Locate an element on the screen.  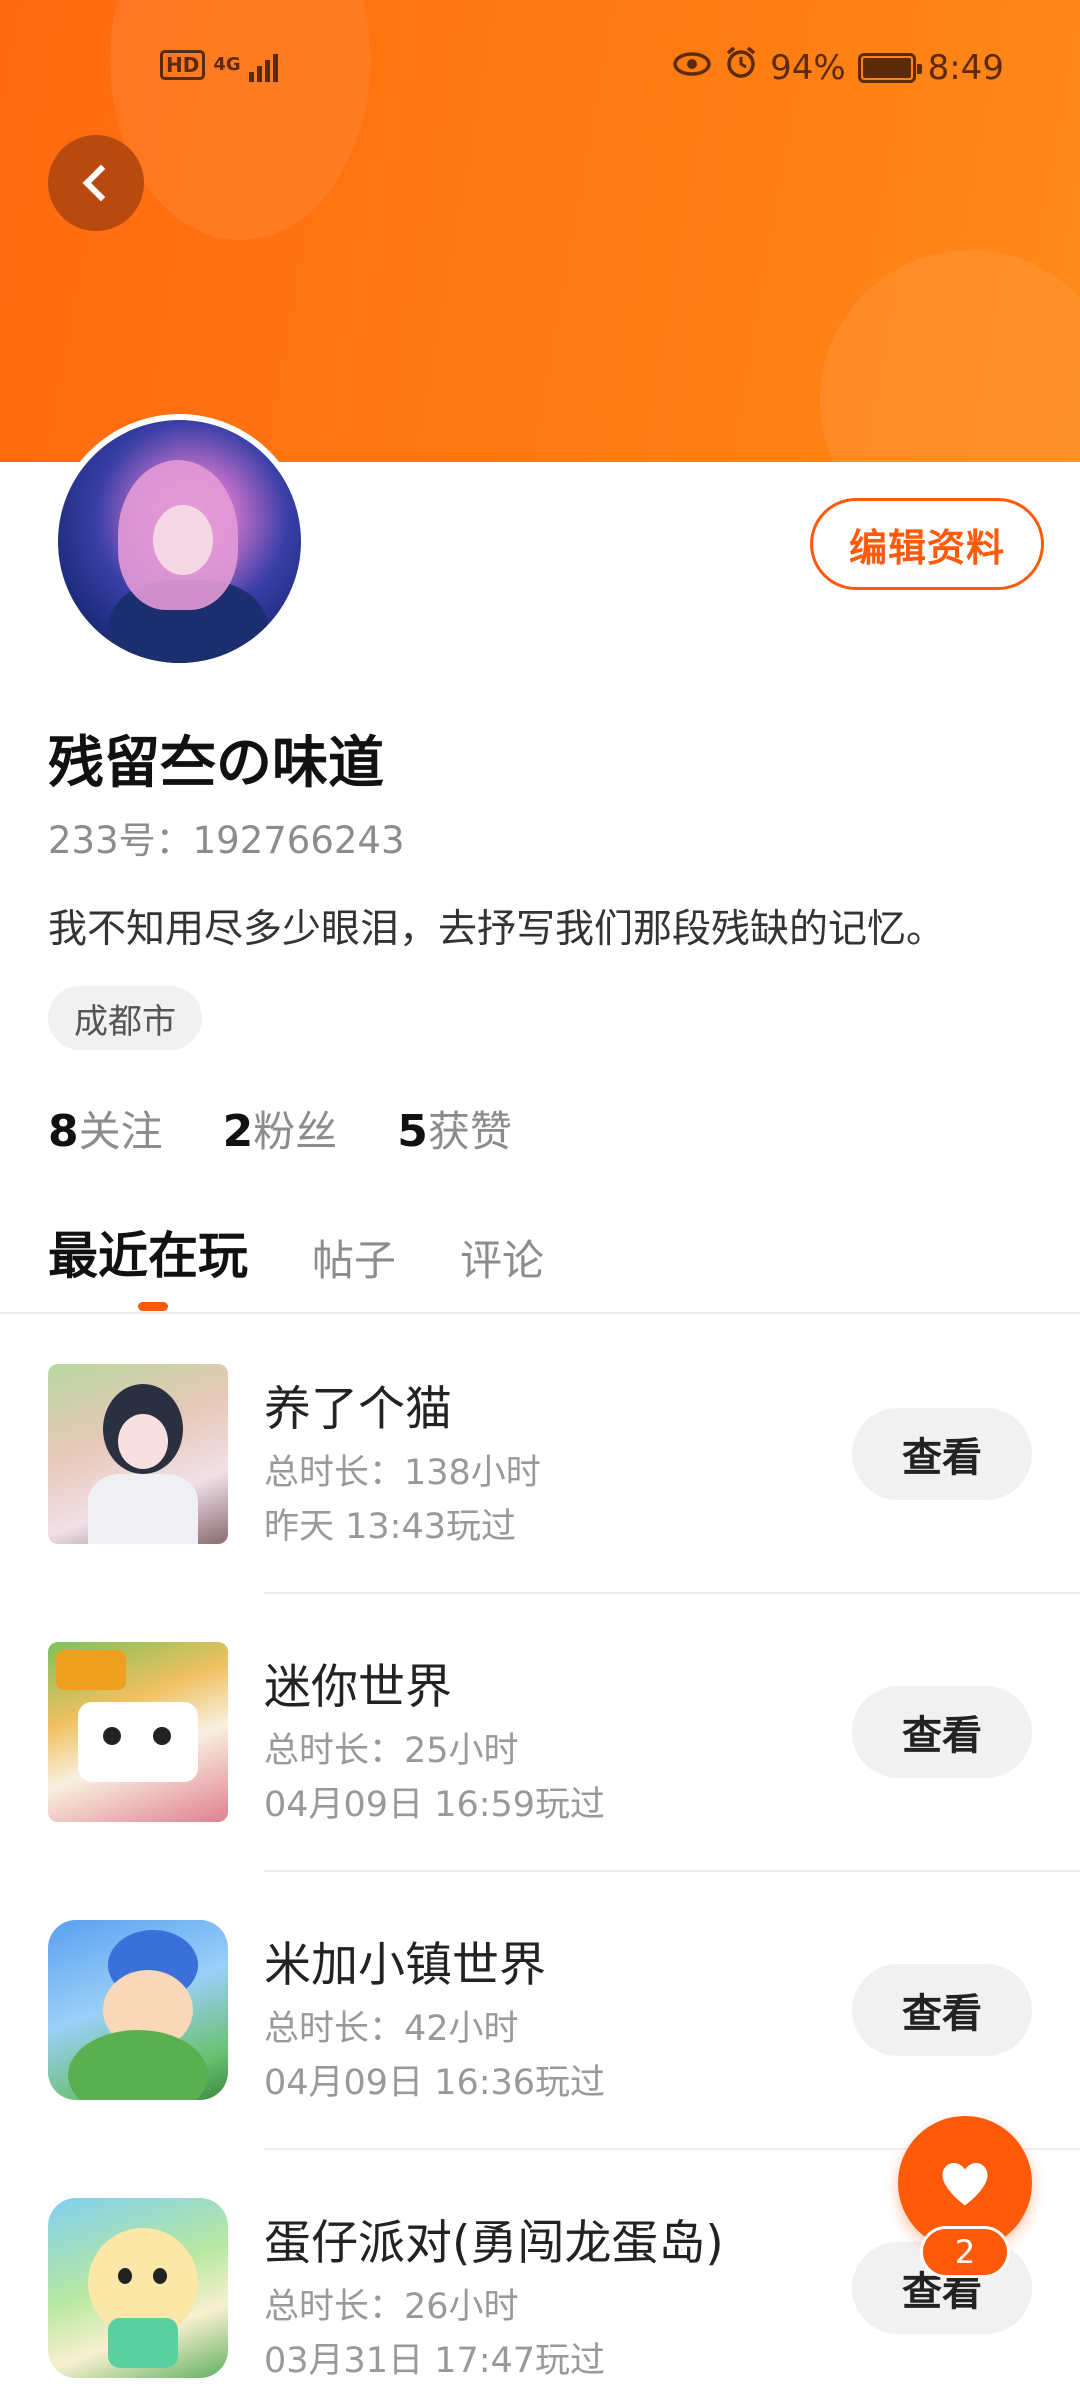
stat-following: 8关注 is located at coordinates (105, 1128).